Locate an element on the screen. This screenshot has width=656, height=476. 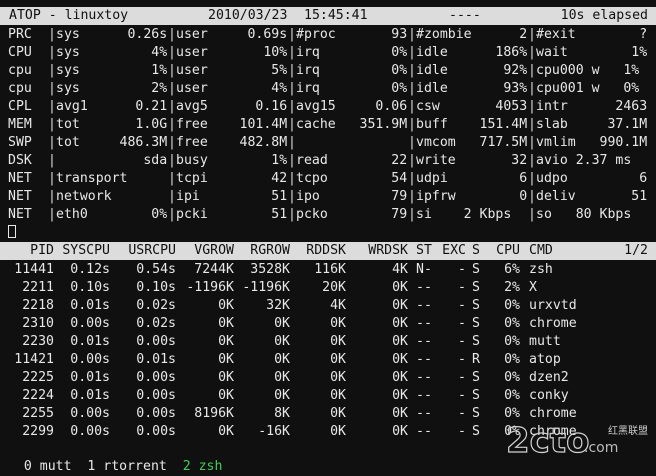
stat-cell: ipi 51 is located at coordinates (232, 196).